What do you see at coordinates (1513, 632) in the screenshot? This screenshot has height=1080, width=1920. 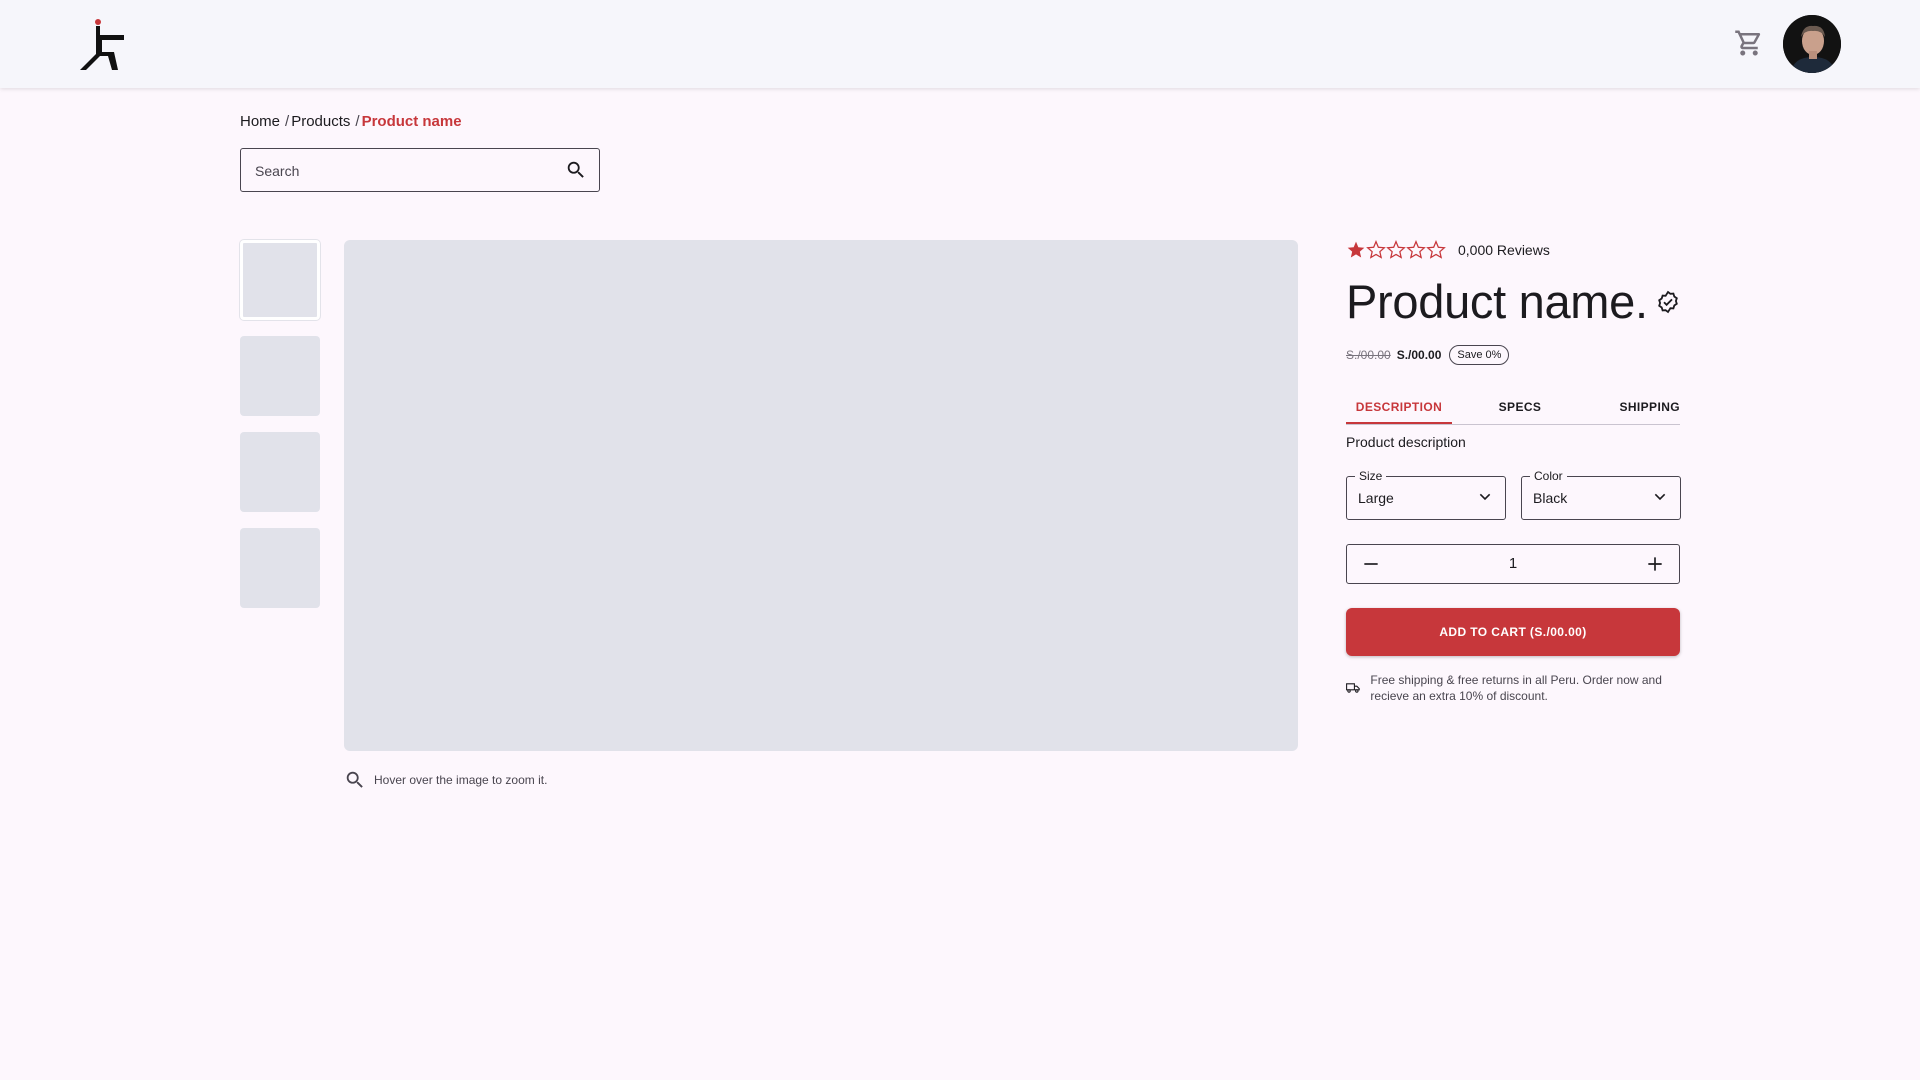 I see `add-to-cart-button: ADD TO CART (S./00.00)` at bounding box center [1513, 632].